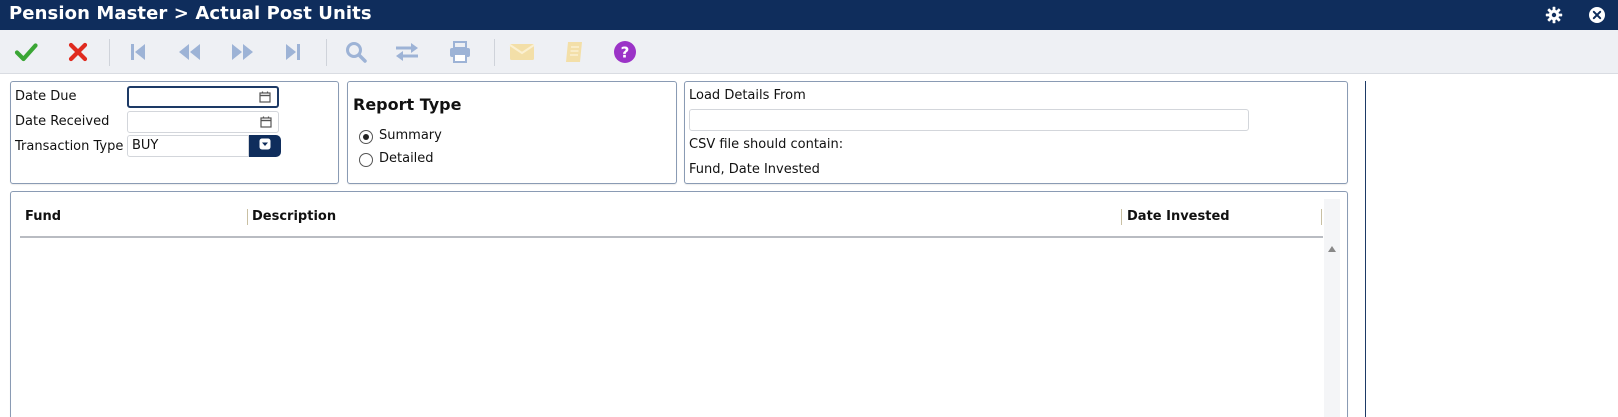 The height and width of the screenshot is (417, 1618). Describe the element at coordinates (809, 15) in the screenshot. I see `title-bar: Pension Master > Actual Post Units` at that location.